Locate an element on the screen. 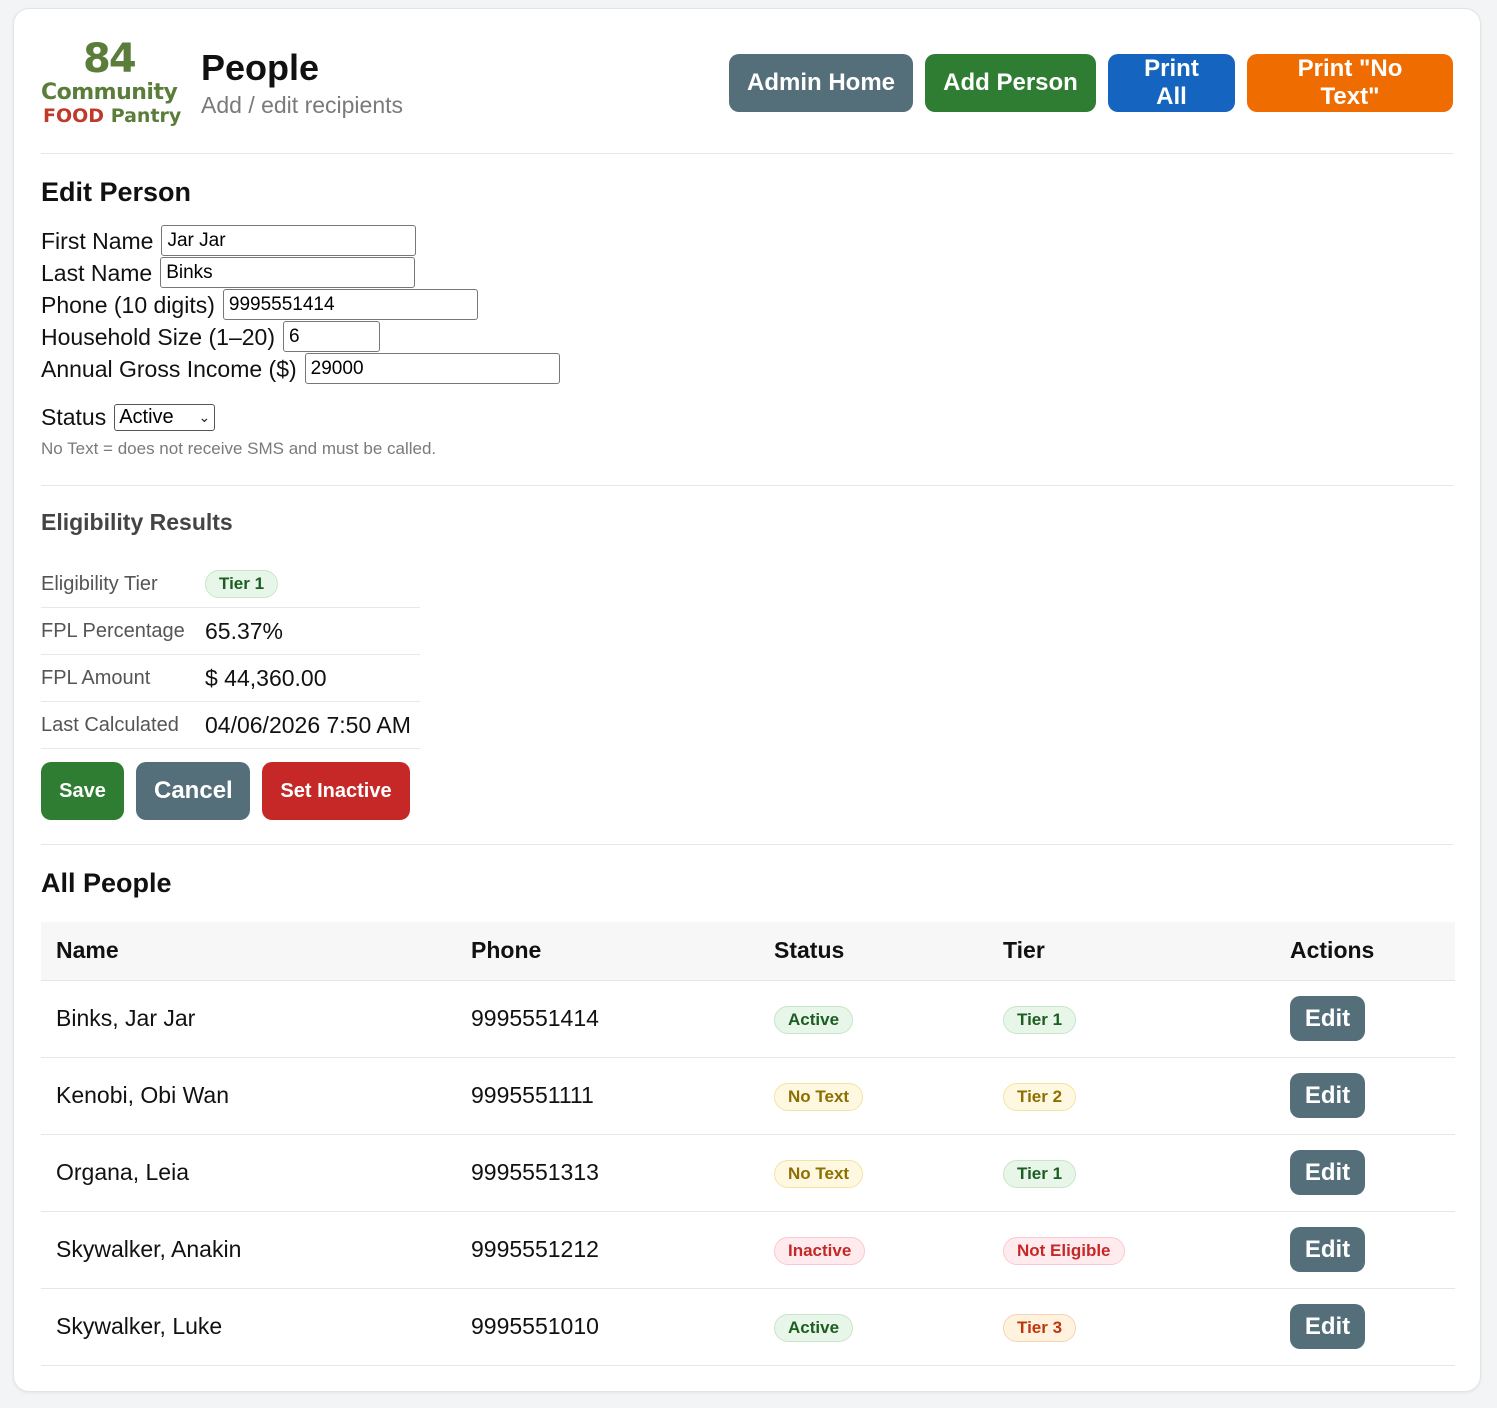 Image resolution: width=1497 pixels, height=1408 pixels. status-badge: Inactive is located at coordinates (820, 1250).